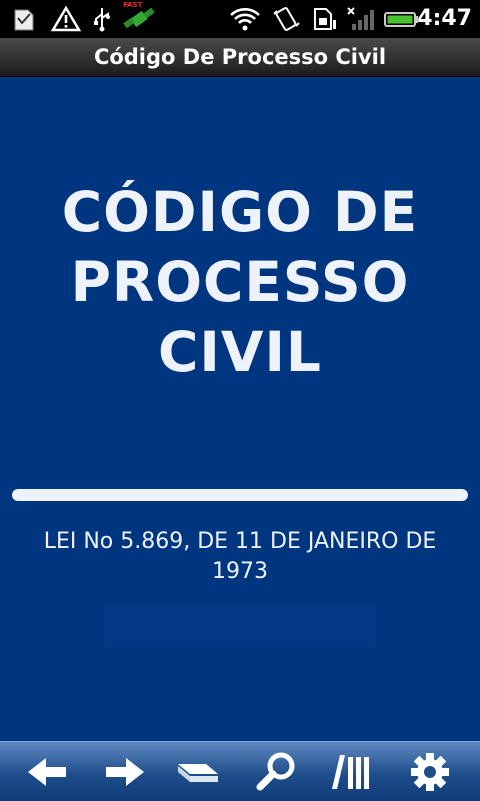 This screenshot has height=801, width=480. I want to click on satellite-icon, so click(140, 19).